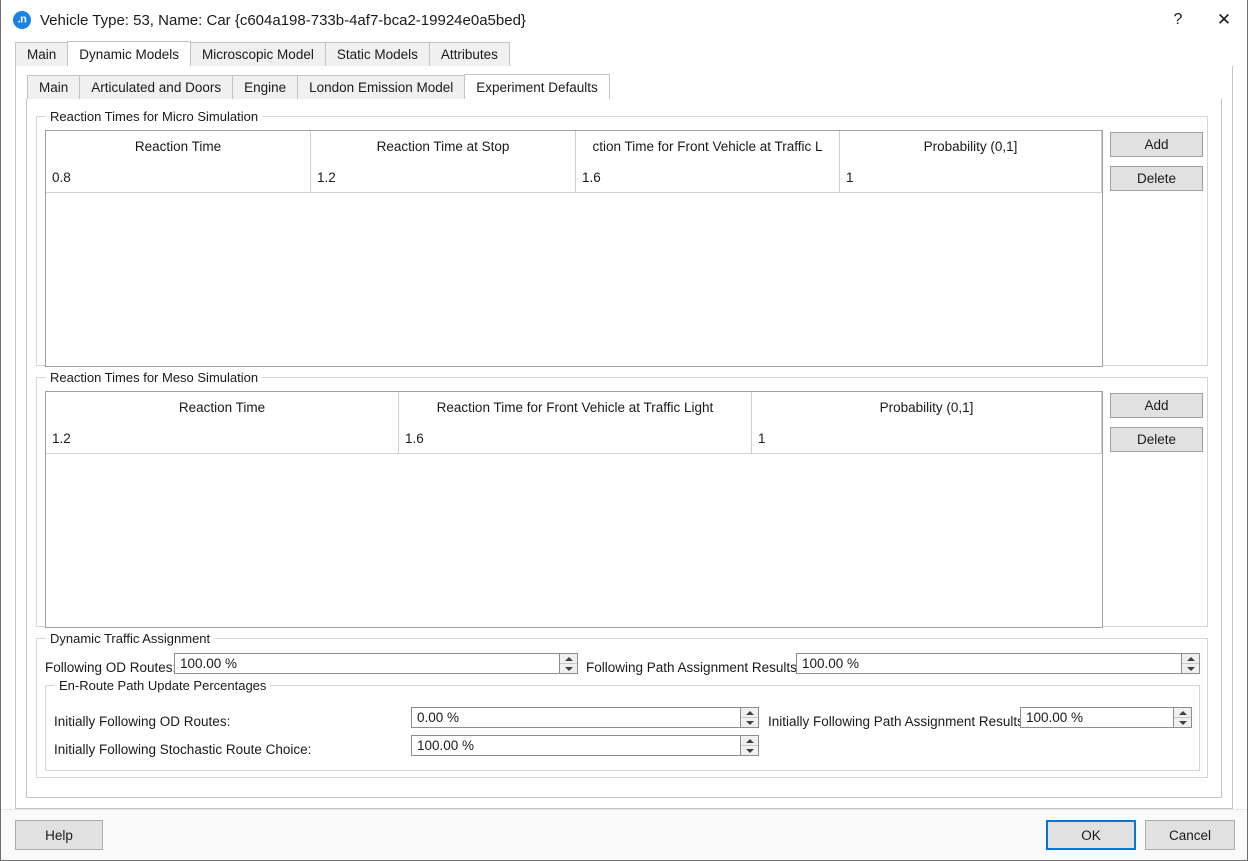 The height and width of the screenshot is (861, 1248). I want to click on following-path-assignment-value: 100.00 %, so click(989, 663).